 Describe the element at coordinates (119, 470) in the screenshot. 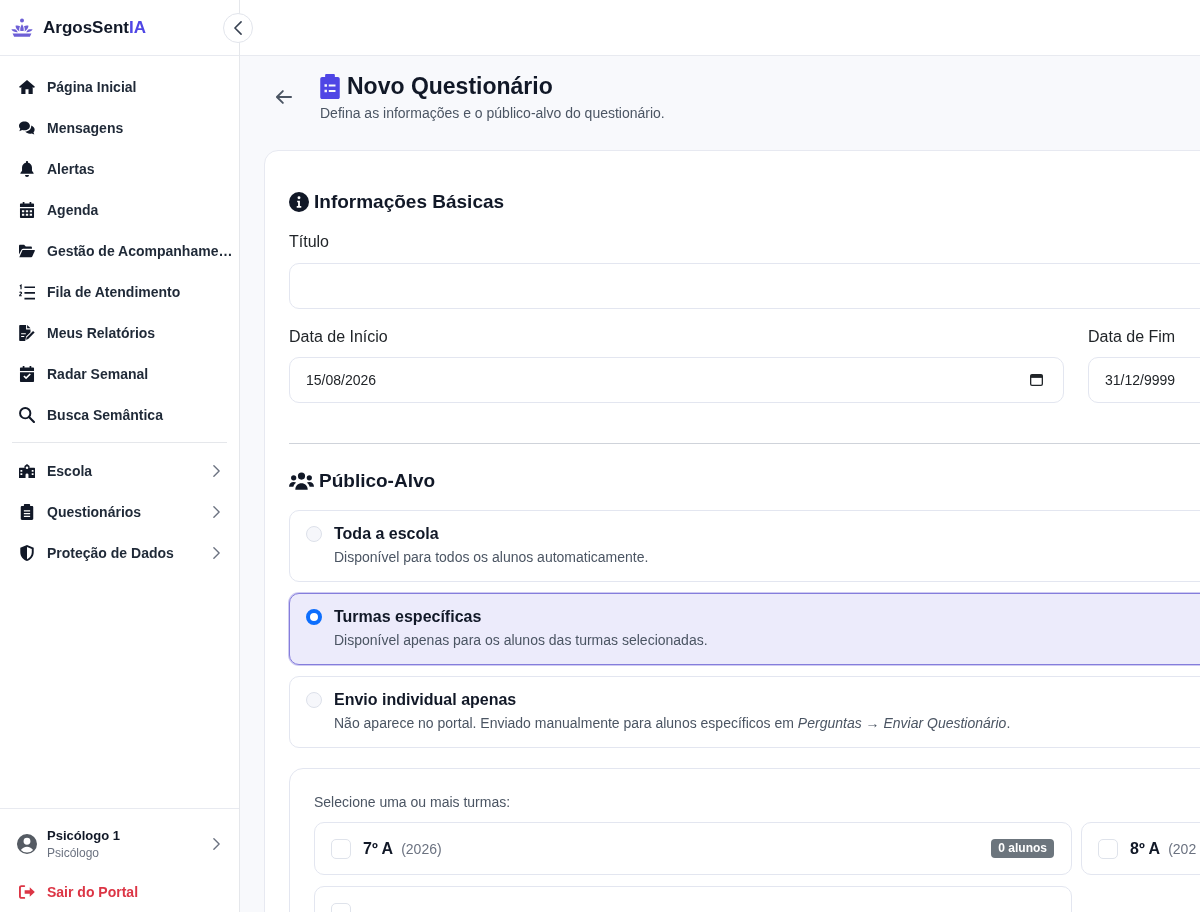

I see `nav-item: Escola` at that location.